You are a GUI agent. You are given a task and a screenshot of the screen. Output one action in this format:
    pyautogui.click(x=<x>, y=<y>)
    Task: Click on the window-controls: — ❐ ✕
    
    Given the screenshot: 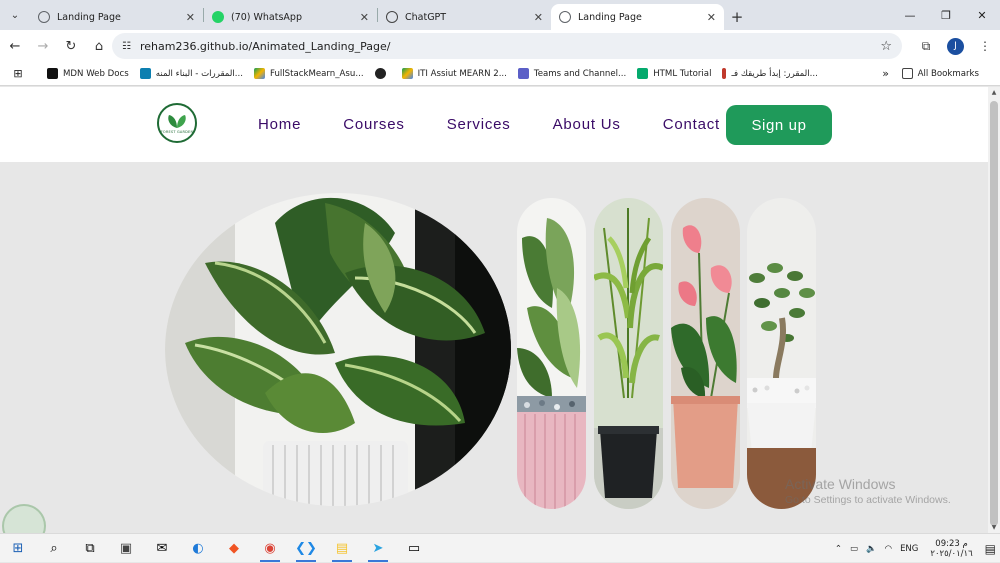 What is the action you would take?
    pyautogui.click(x=946, y=15)
    